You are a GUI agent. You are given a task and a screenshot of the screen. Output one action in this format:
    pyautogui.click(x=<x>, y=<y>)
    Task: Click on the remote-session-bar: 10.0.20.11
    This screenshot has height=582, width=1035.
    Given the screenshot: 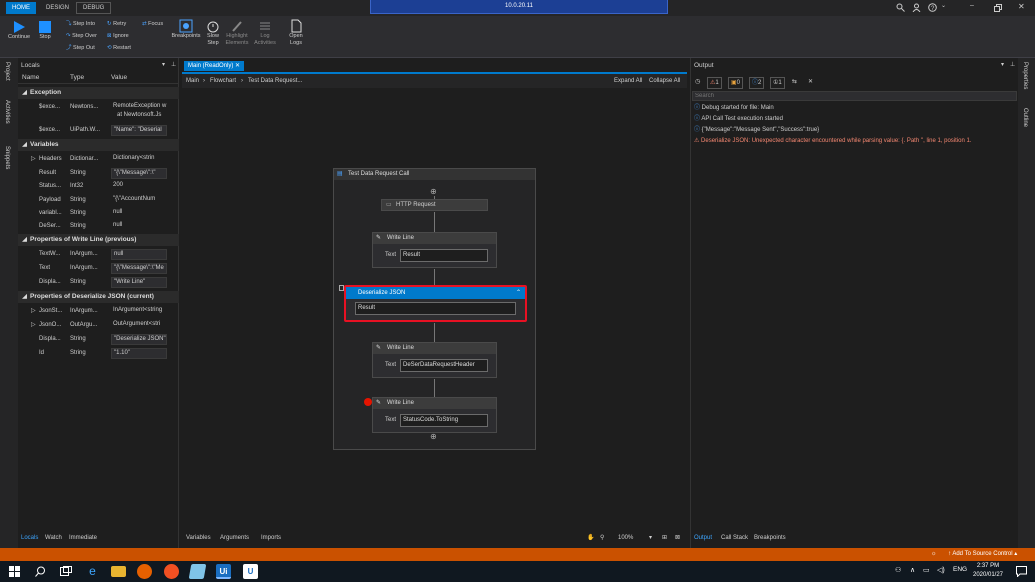 What is the action you would take?
    pyautogui.click(x=519, y=7)
    